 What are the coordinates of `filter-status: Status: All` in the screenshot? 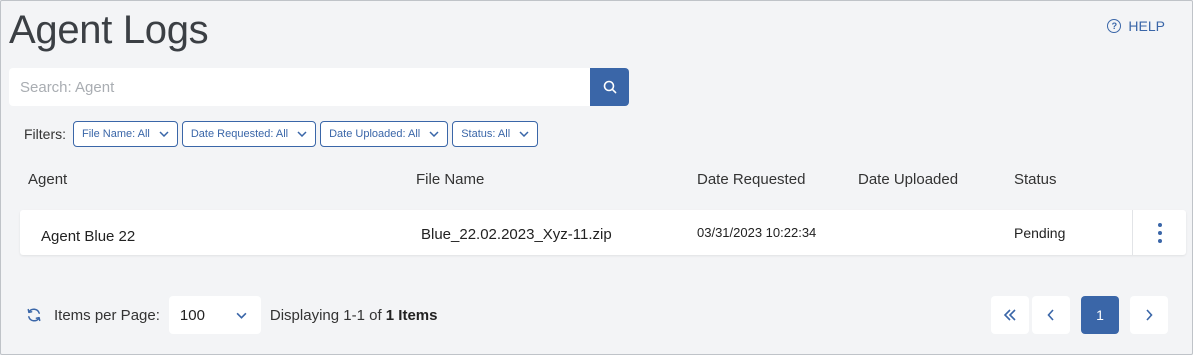 It's located at (495, 134).